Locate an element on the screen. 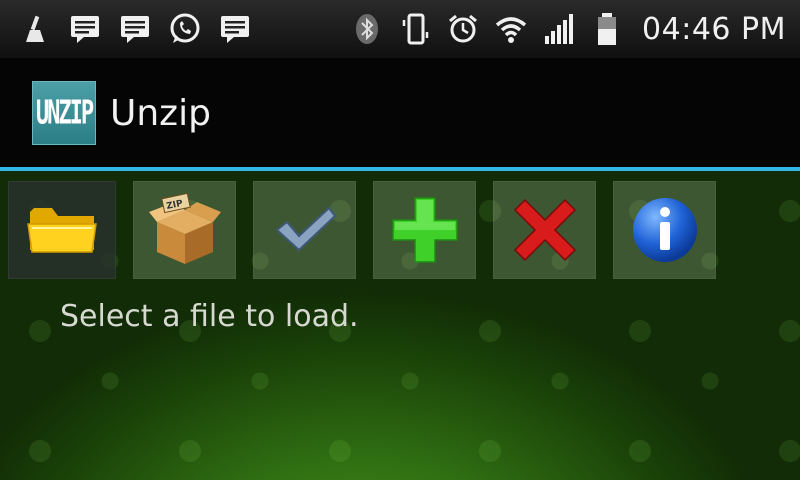  zip-box-icon: ZIP is located at coordinates (184, 228).